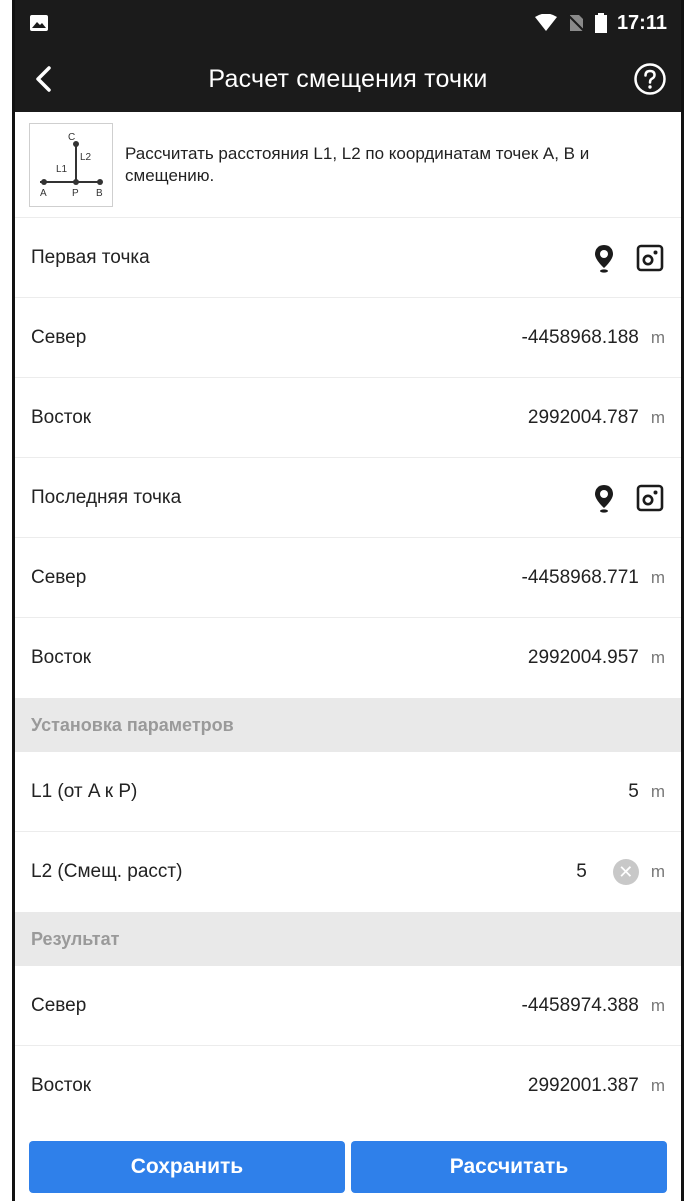 This screenshot has height=1201, width=696. I want to click on result-north-row: Север -4458974.388 m, so click(348, 1006).